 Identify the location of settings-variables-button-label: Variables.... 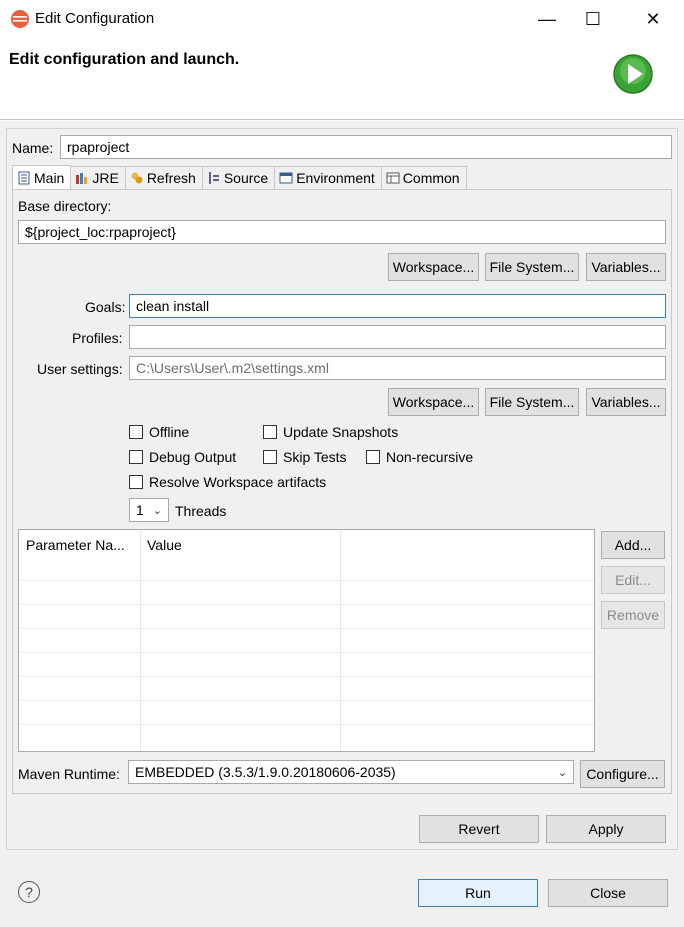
(626, 402).